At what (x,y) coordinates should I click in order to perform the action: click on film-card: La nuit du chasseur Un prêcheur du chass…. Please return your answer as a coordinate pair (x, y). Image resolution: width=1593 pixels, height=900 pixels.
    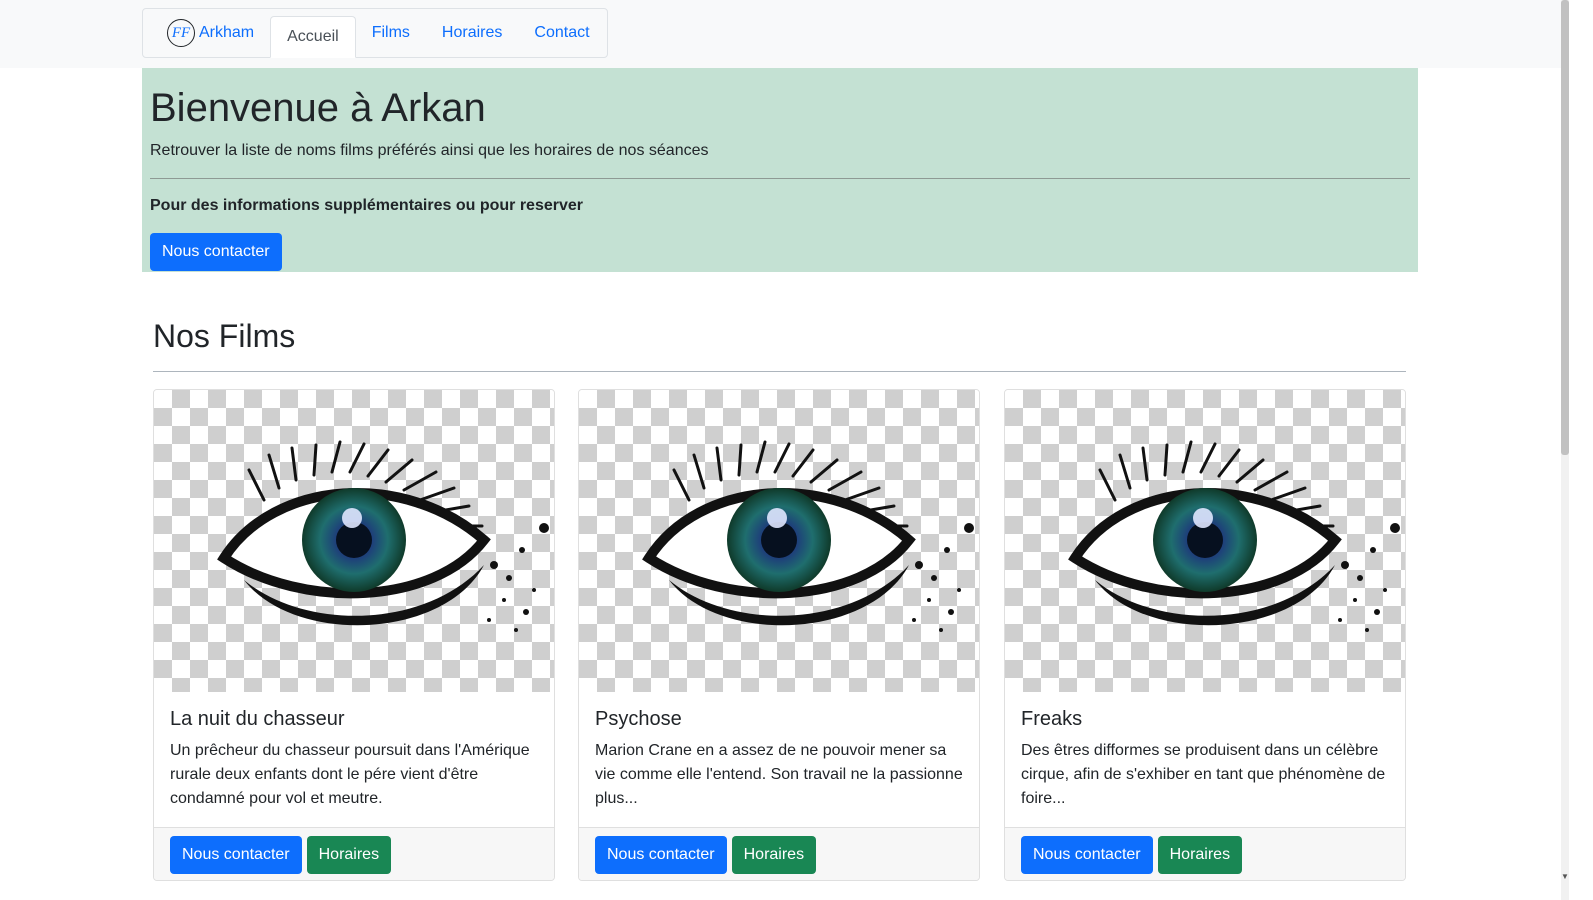
    Looking at the image, I should click on (354, 635).